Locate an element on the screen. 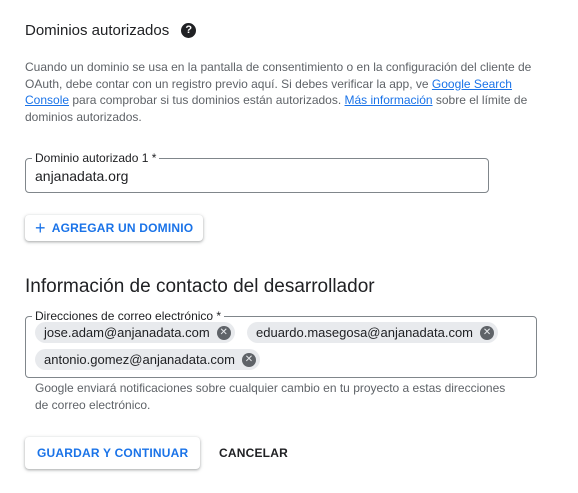  authorized-domain-field: Dominio autorizado 1 * anjanadata.org is located at coordinates (257, 172).